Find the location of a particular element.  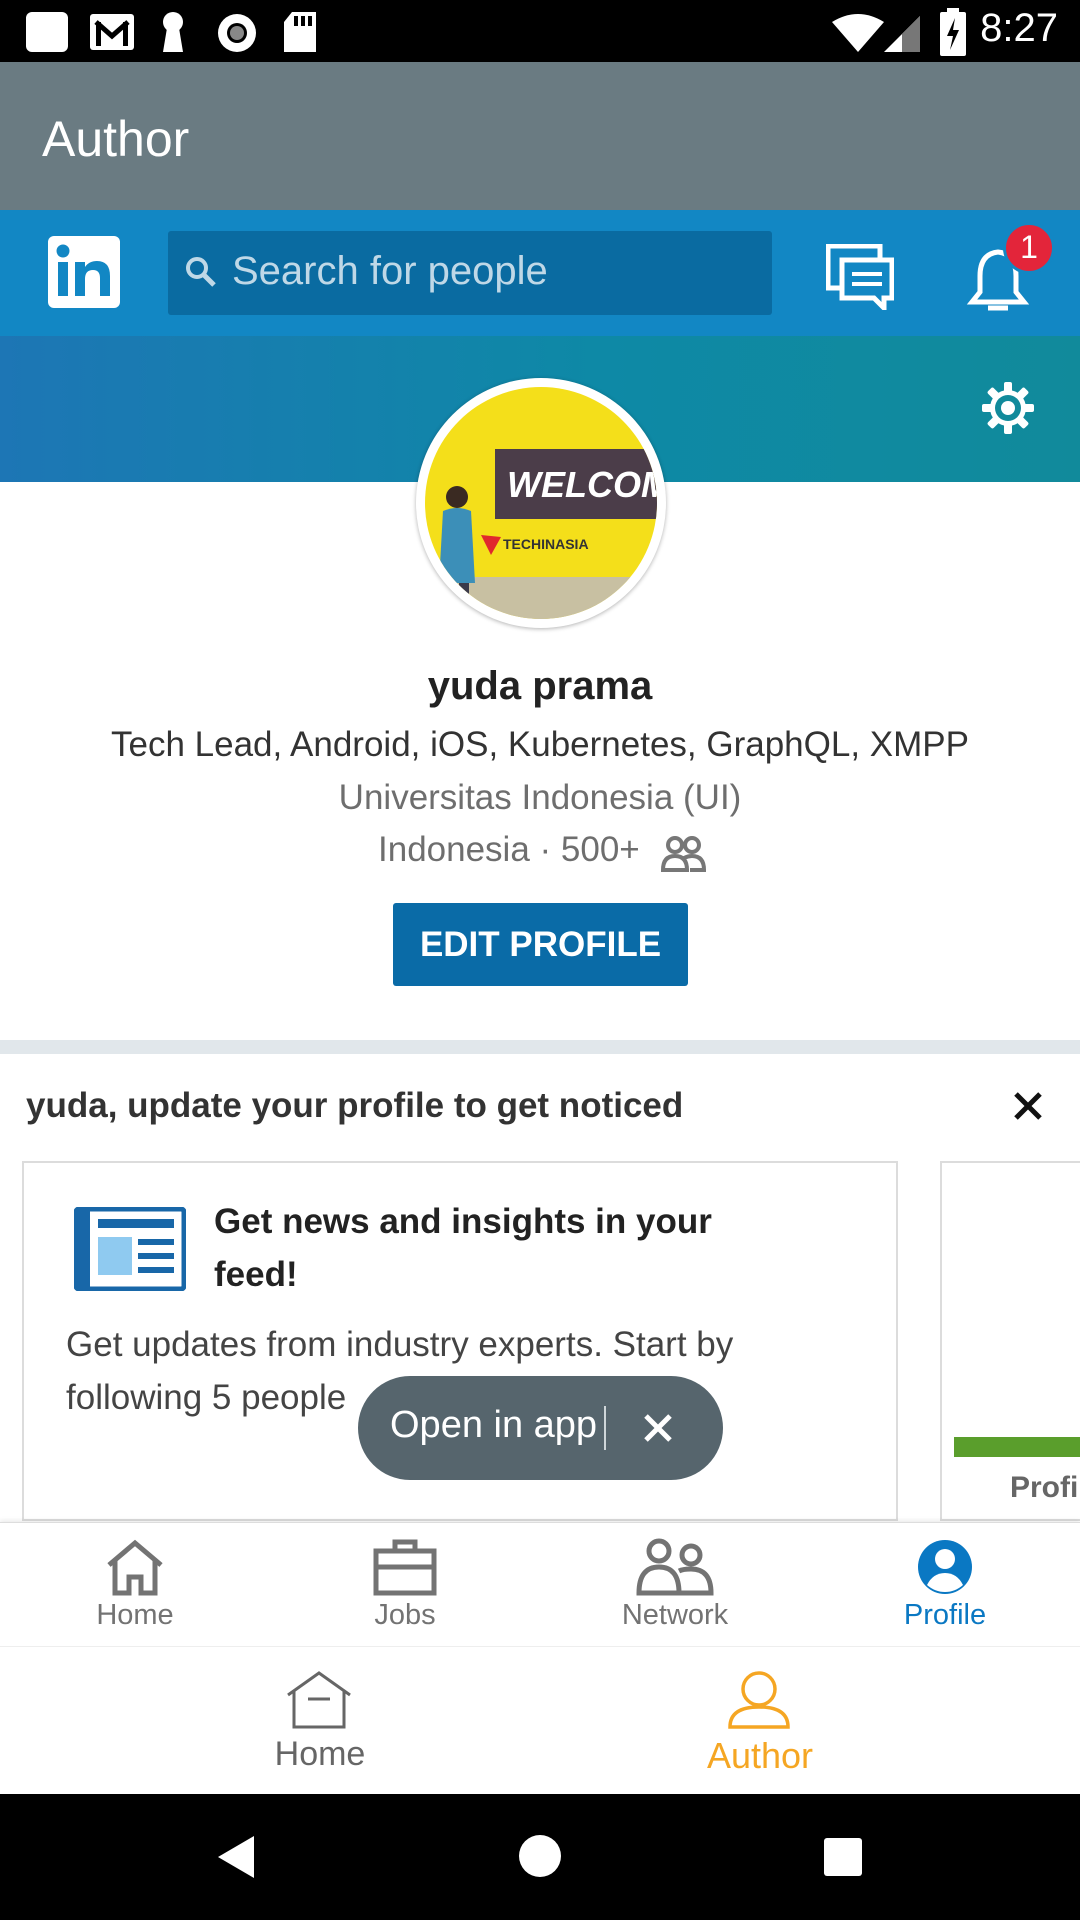

avatar-sub-text: TECHINASIA is located at coordinates (546, 544).